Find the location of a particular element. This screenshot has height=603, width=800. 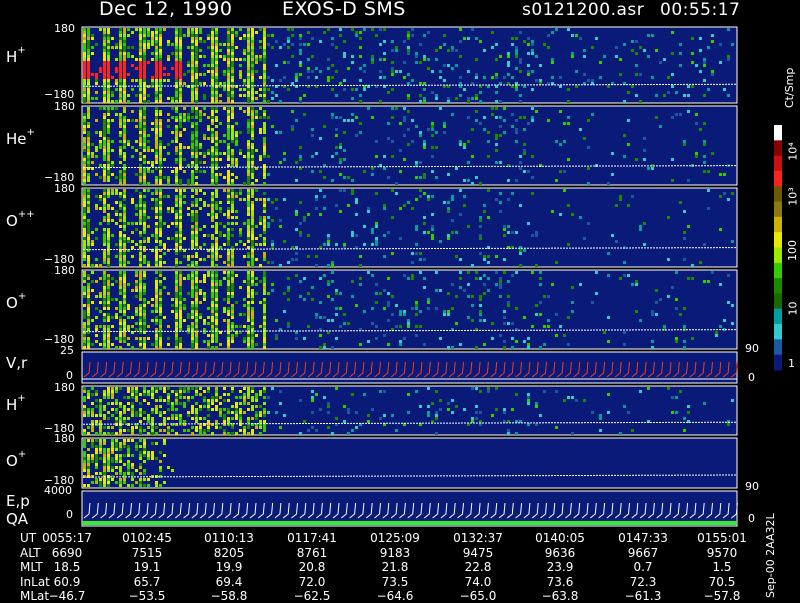

footer-cell: 69.4 is located at coordinates (229, 581).